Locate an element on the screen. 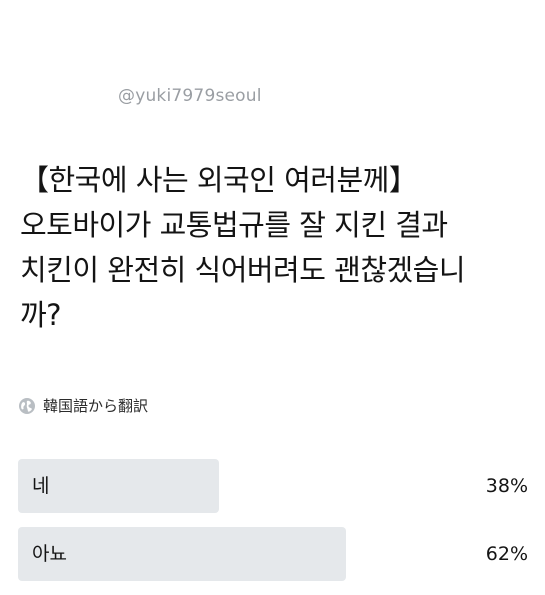 The height and width of the screenshot is (595, 545). poll-option-label: 아뇨 is located at coordinates (49, 554).